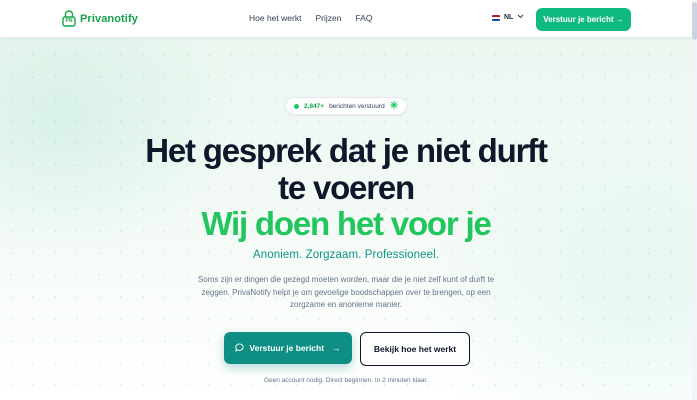  Describe the element at coordinates (239, 348) in the screenshot. I see `chat-bubble-icon` at that location.